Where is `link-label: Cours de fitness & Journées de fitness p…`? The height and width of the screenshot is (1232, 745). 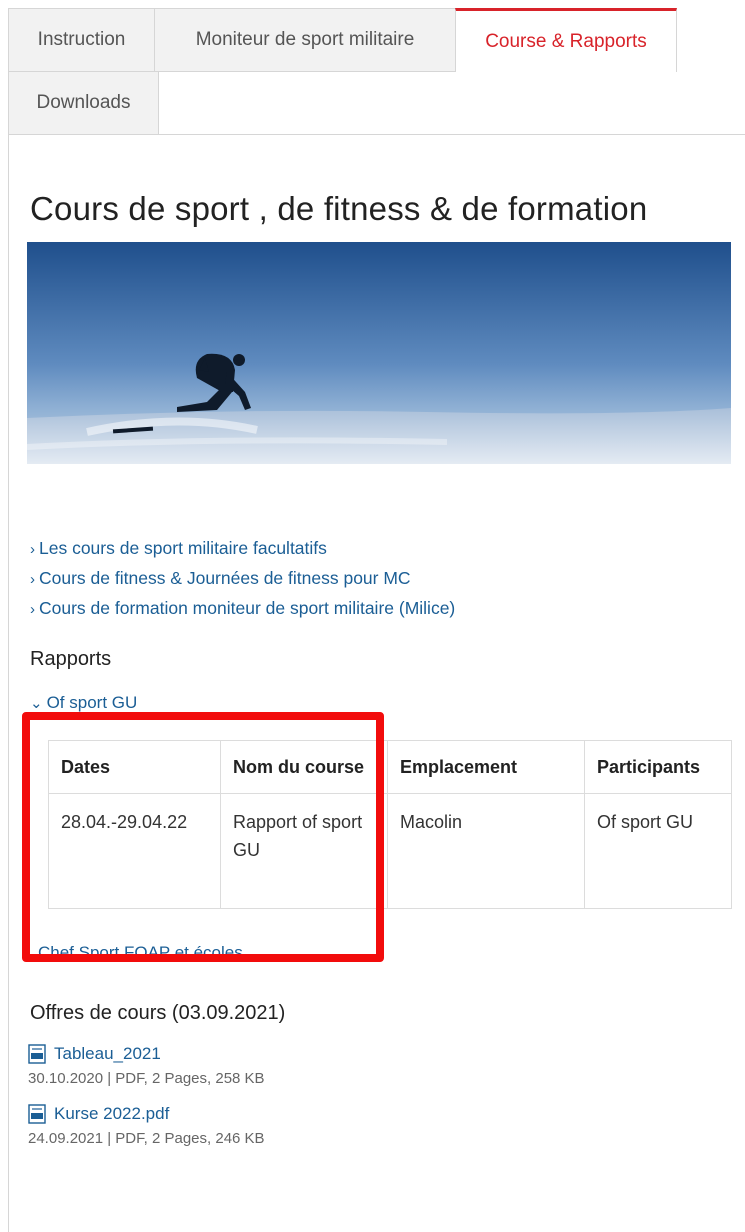
link-label: Cours de fitness & Journées de fitness p… is located at coordinates (225, 578).